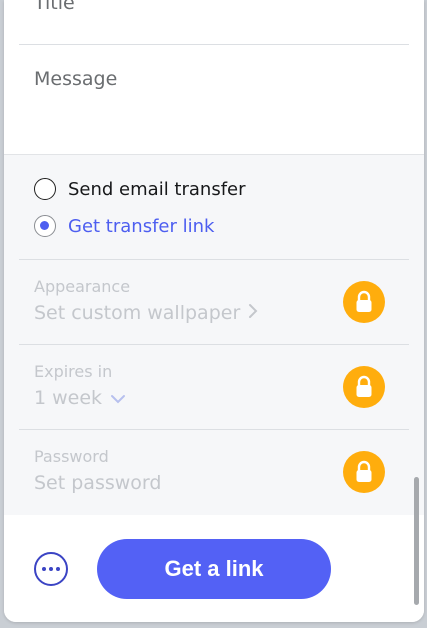 This screenshot has height=628, width=427. I want to click on radio-button-unchecked, so click(45, 189).